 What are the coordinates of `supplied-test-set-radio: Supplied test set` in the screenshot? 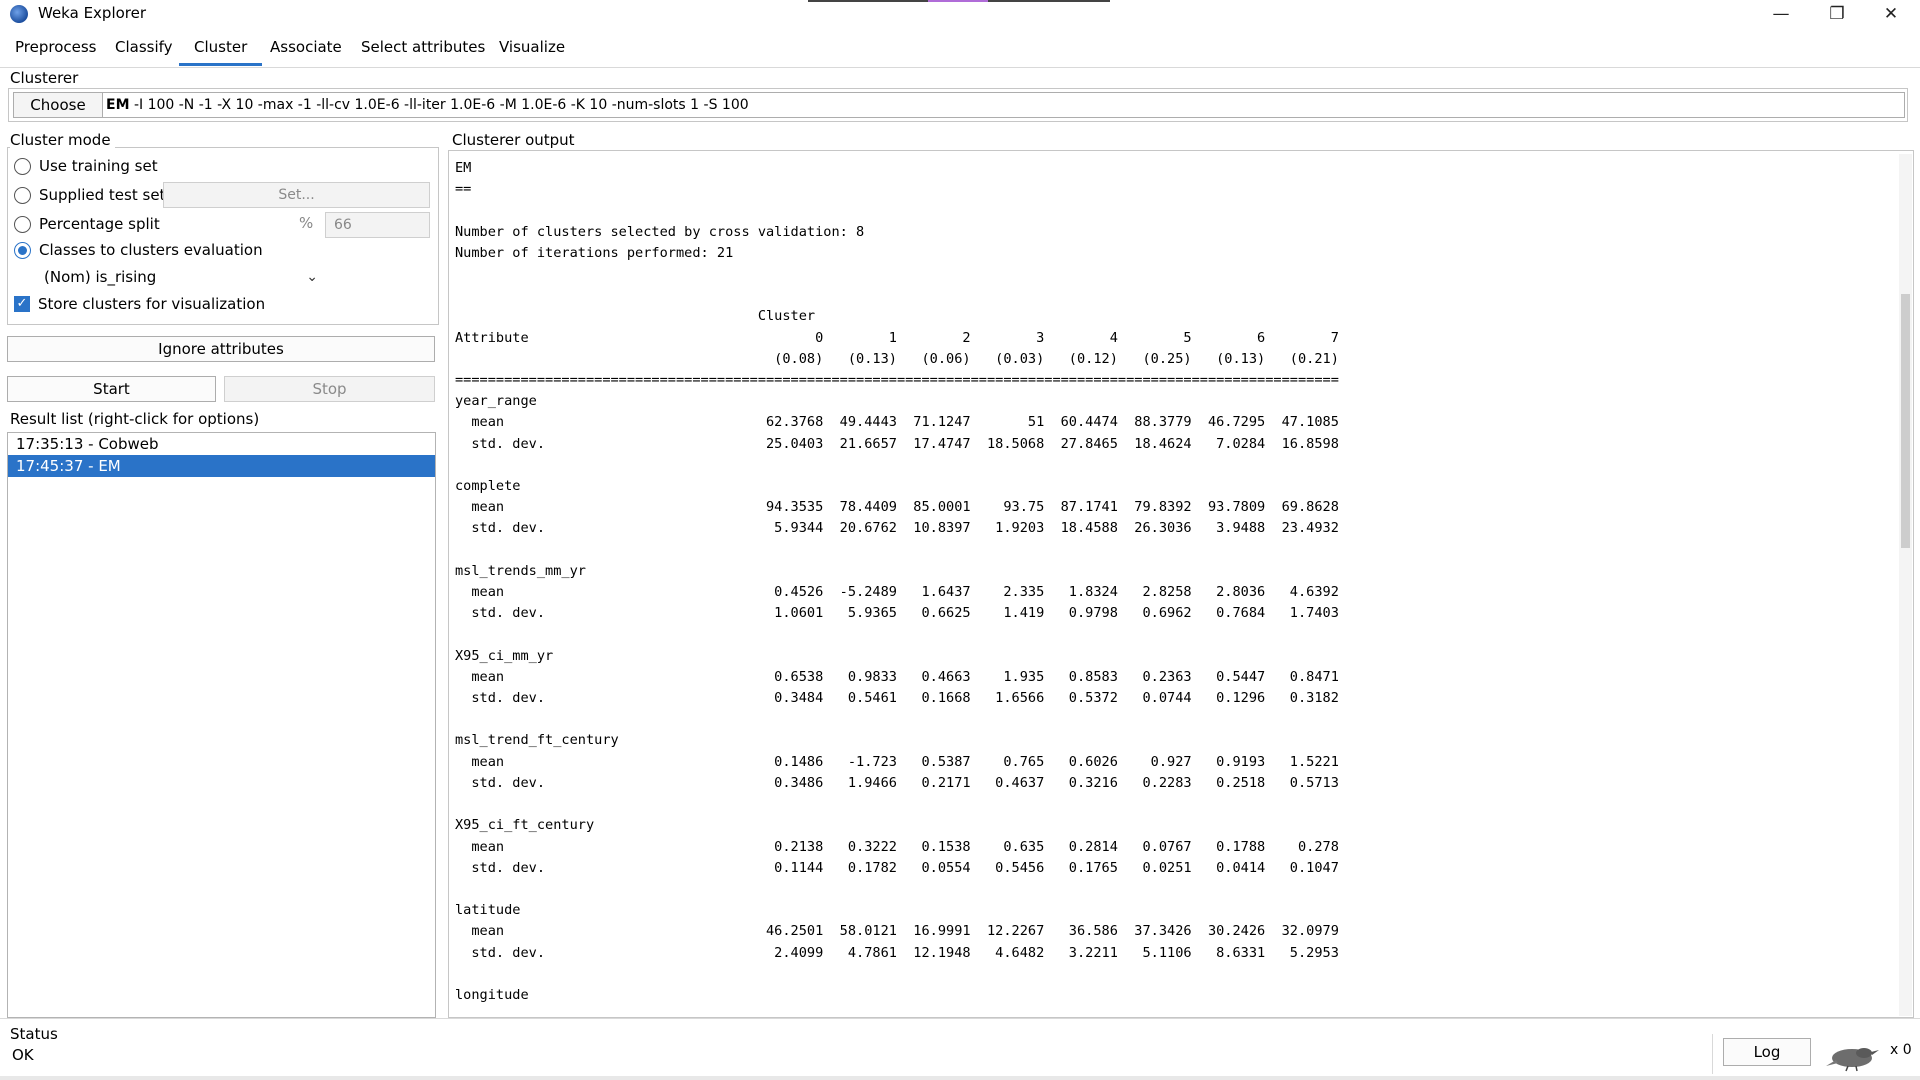 It's located at (89, 195).